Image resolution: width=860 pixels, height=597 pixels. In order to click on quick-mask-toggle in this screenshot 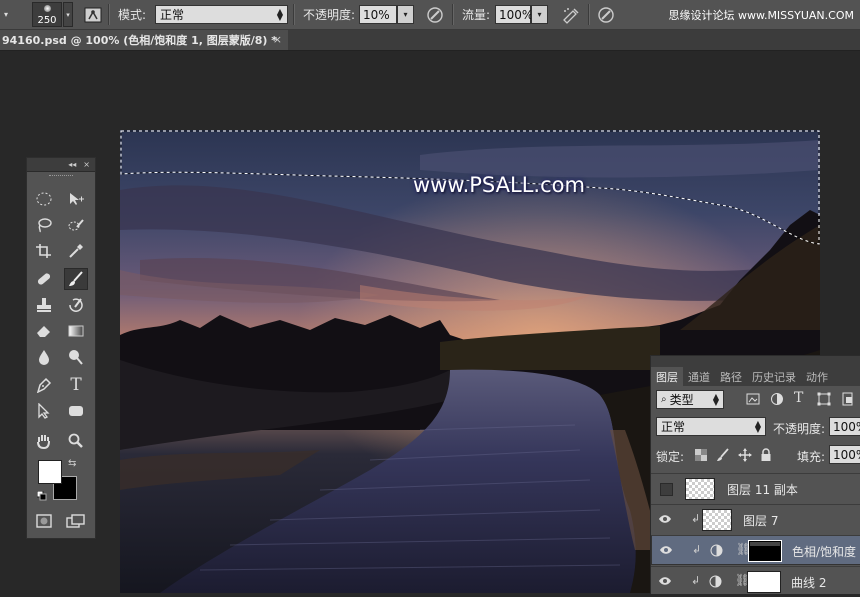, I will do `click(44, 521)`.